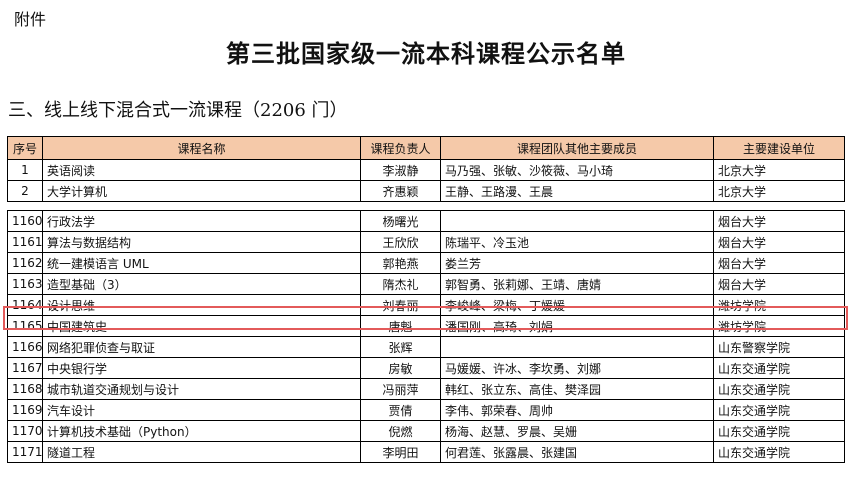  Describe the element at coordinates (400, 242) in the screenshot. I see `cell-leader: 王欣欣` at that location.